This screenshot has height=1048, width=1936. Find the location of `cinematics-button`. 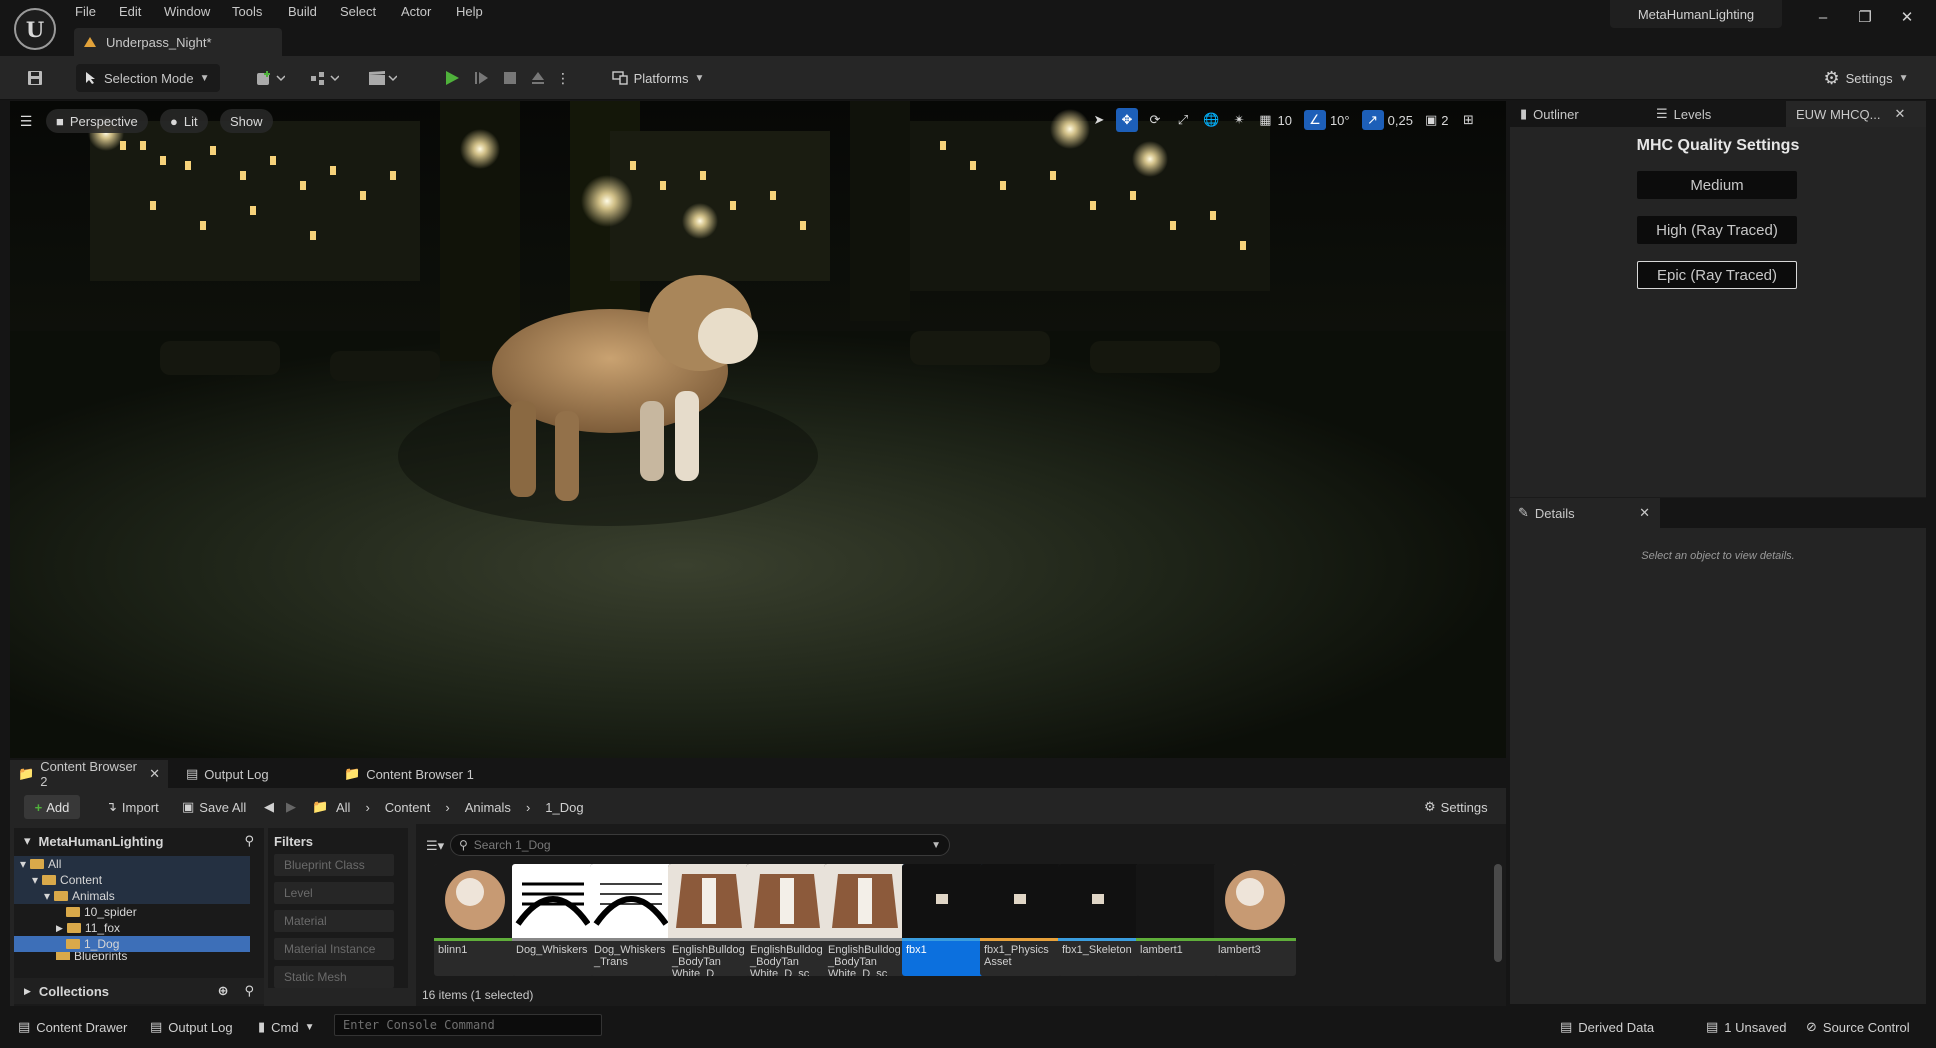

cinematics-button is located at coordinates (382, 78).